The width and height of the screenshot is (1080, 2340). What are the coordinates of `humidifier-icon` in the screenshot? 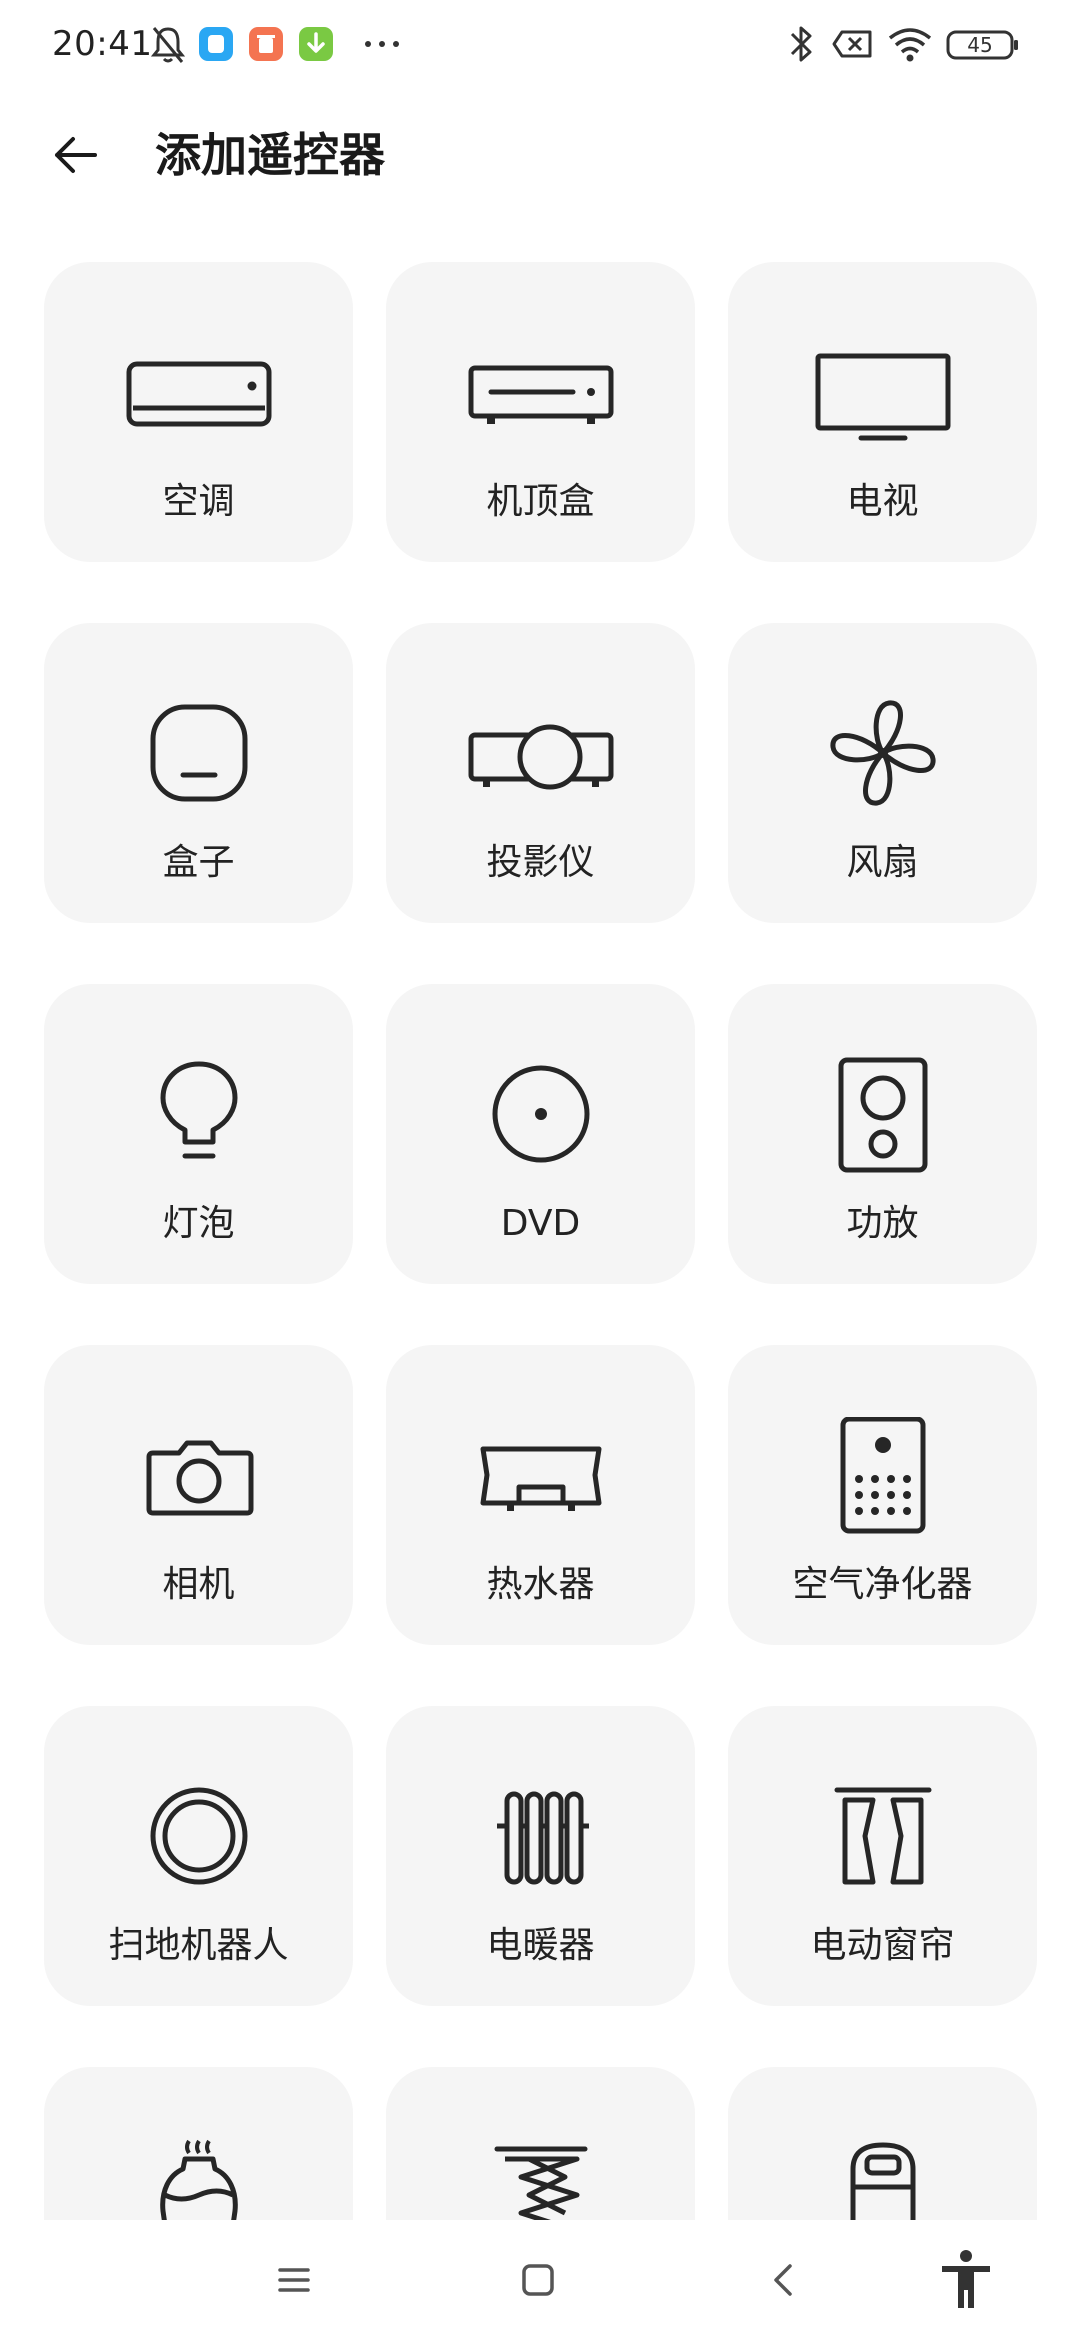 It's located at (198, 2179).